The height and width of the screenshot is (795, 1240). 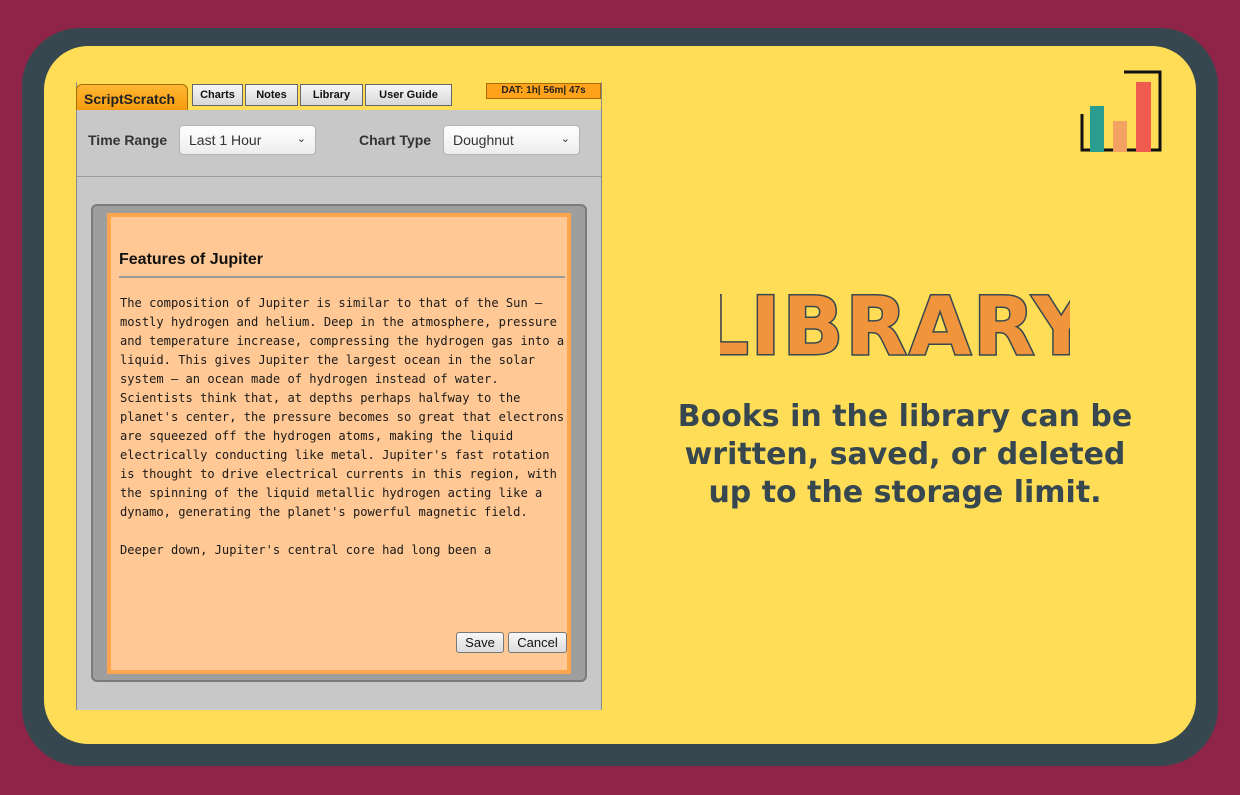 I want to click on chart-type-label: Chart Type, so click(x=395, y=140).